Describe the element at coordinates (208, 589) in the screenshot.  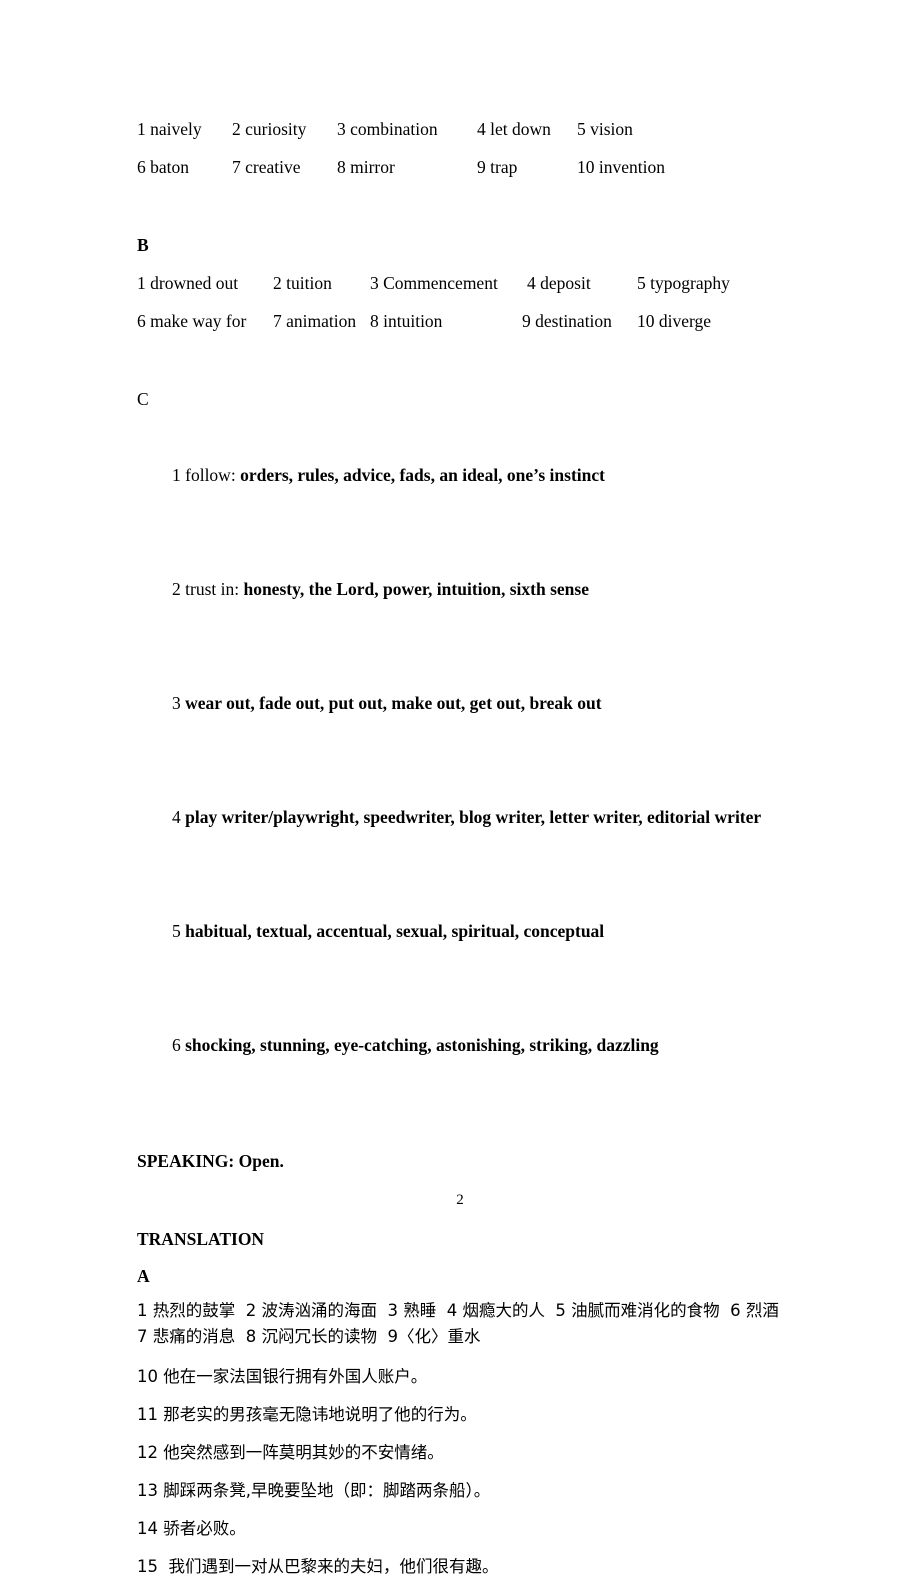
I see `item-lead: 2 trust in:` at that location.